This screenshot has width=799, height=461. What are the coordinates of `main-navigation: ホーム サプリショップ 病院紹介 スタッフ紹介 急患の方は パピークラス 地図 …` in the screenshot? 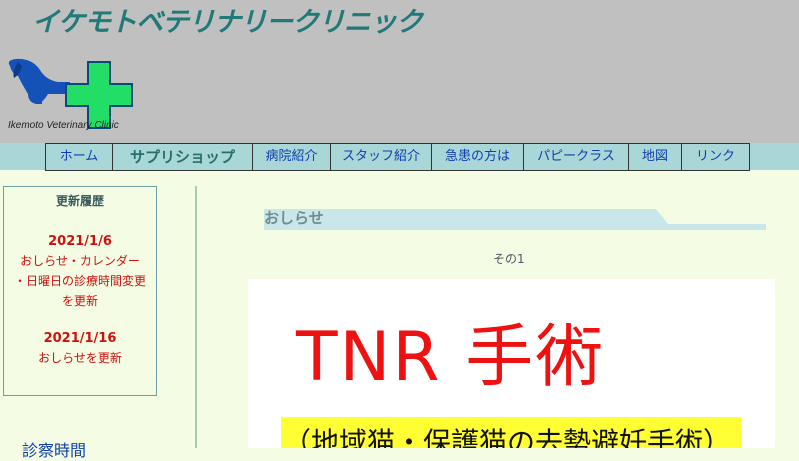 It's located at (397, 157).